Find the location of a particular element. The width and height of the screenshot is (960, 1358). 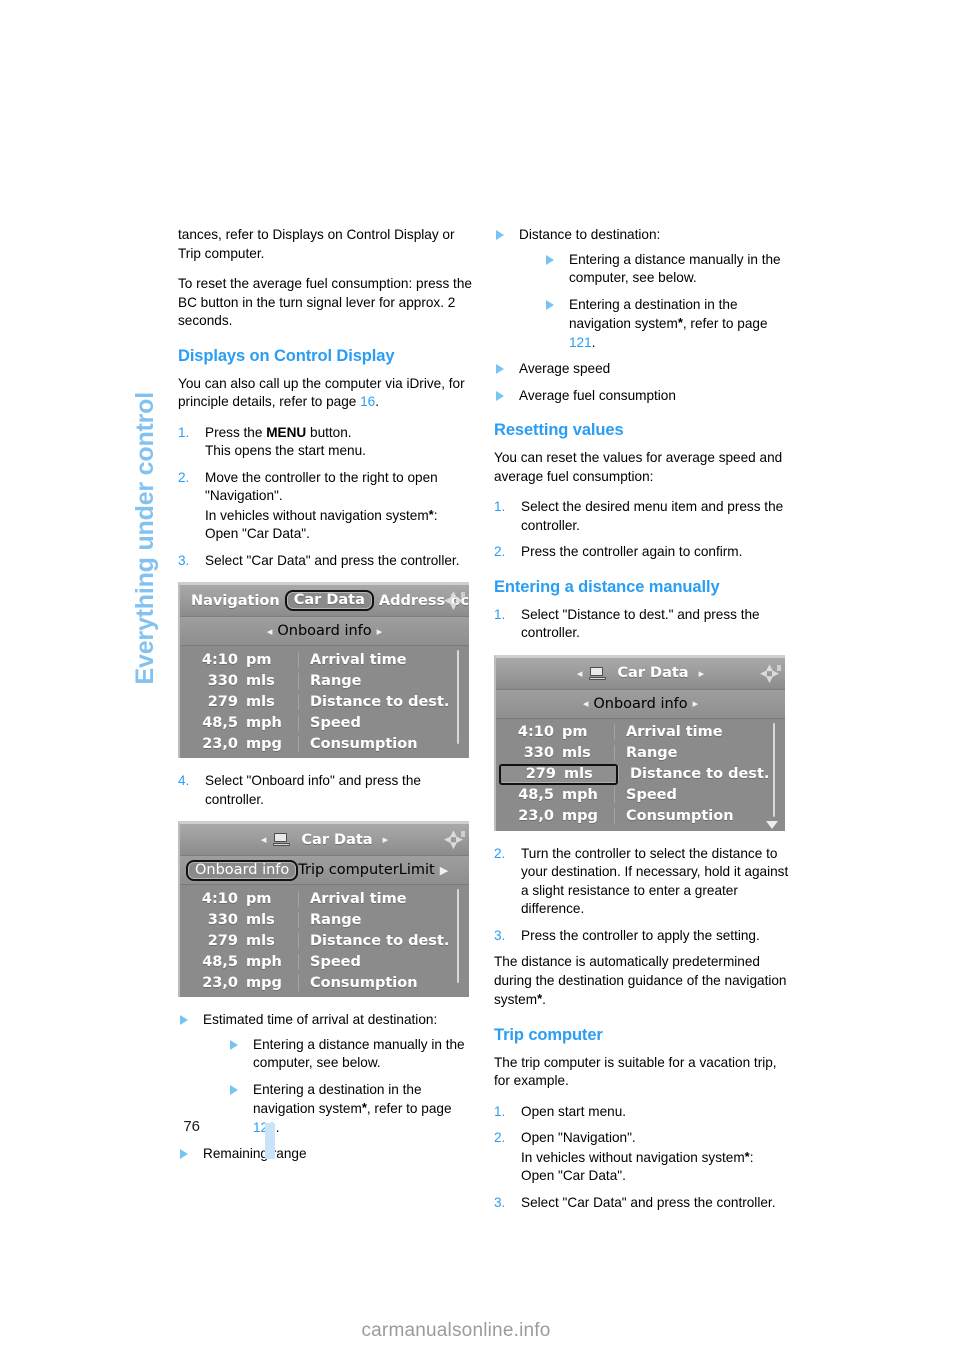

trip-step-1-text: Open start menu. is located at coordinates (574, 1111).